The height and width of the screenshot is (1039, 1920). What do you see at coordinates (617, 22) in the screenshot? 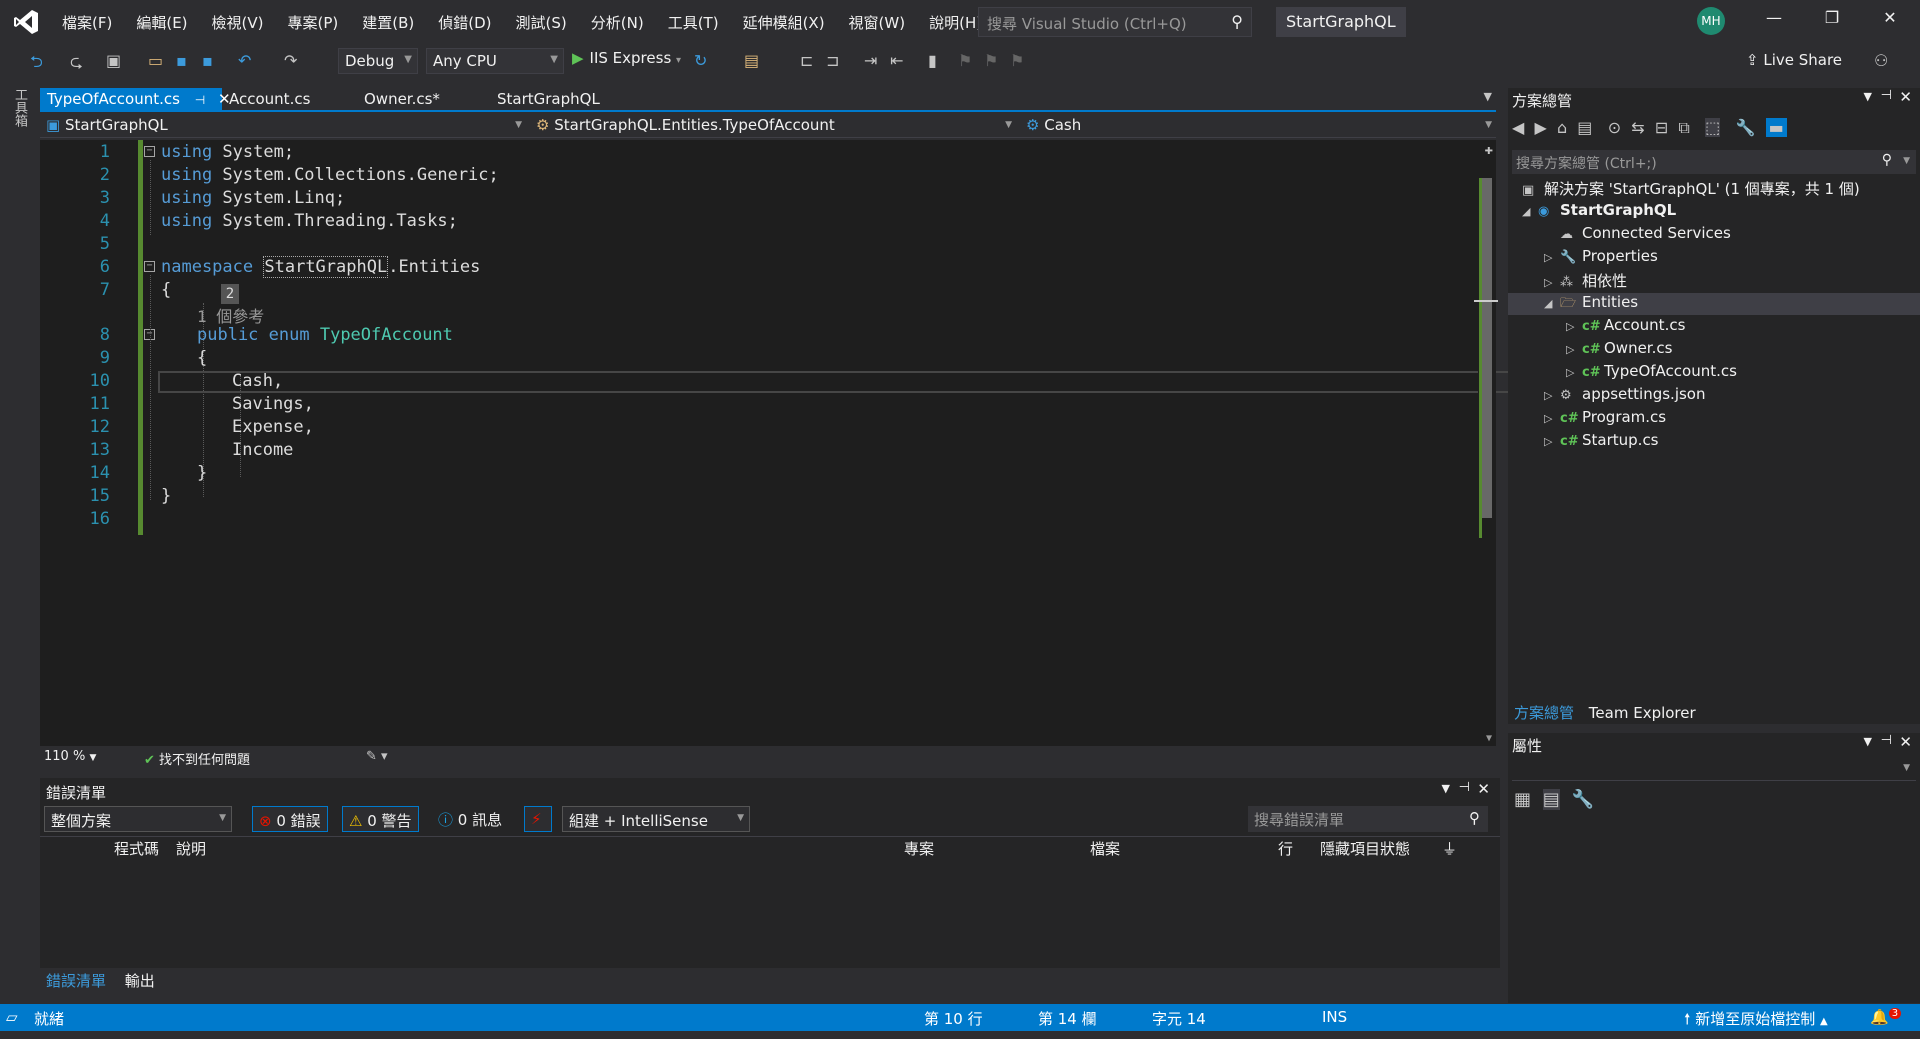
I see `menu-analyze: 分析(N)` at bounding box center [617, 22].